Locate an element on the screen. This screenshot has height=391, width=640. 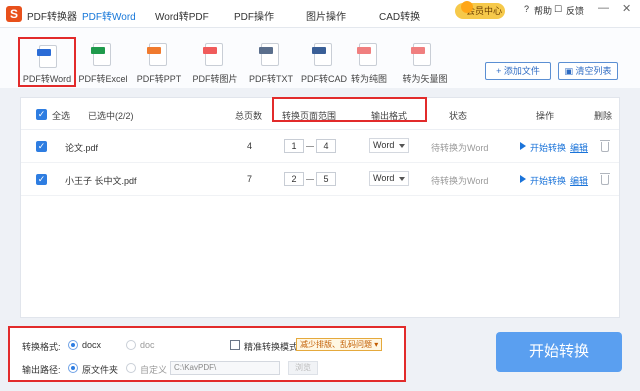
table-header: ✓ 全选 已选中(2/2) 总页数 转换页面范围 输出格式 状态 操作 删除 is located at coordinates (320, 114).